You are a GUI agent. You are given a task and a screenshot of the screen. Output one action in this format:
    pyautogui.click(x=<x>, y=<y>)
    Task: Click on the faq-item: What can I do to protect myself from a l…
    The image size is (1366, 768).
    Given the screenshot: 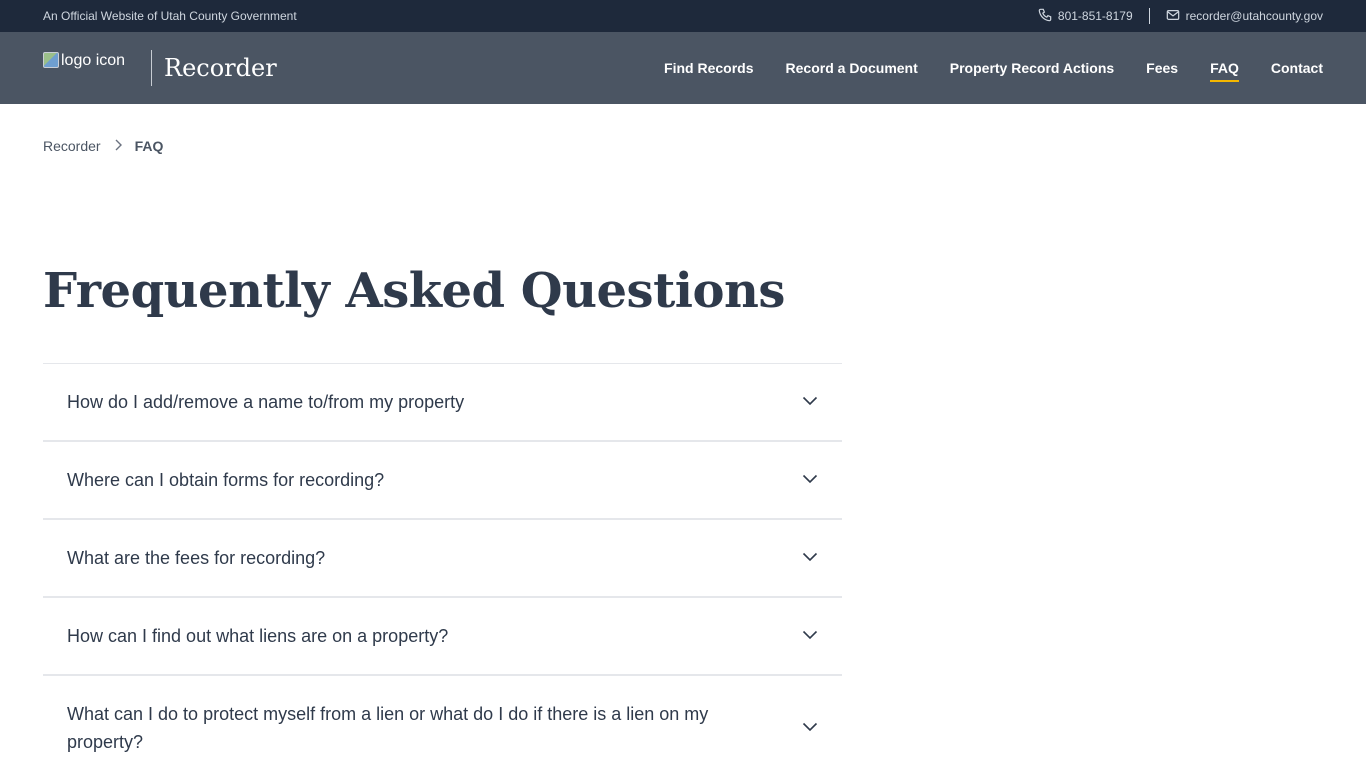 What is the action you would take?
    pyautogui.click(x=442, y=722)
    